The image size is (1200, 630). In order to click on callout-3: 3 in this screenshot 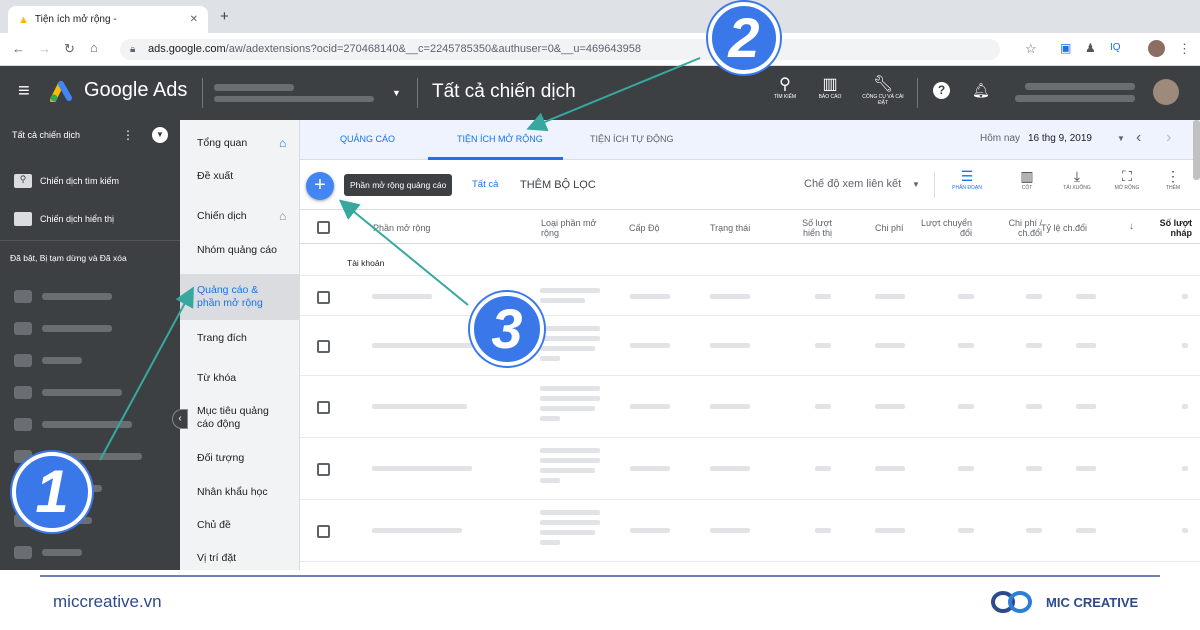, I will do `click(507, 329)`.